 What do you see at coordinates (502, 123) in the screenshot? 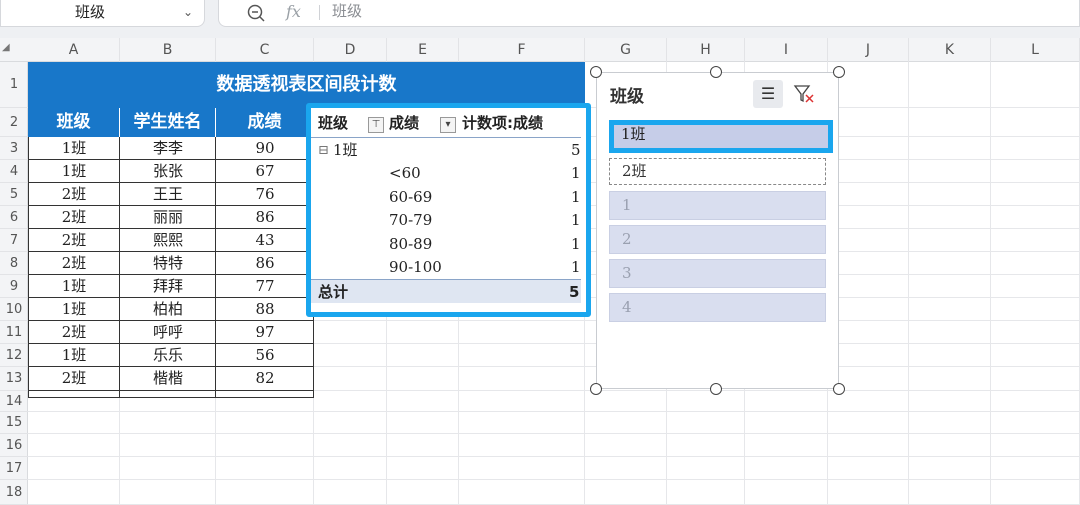
I see `pivot-header-count: 计数项:成绩` at bounding box center [502, 123].